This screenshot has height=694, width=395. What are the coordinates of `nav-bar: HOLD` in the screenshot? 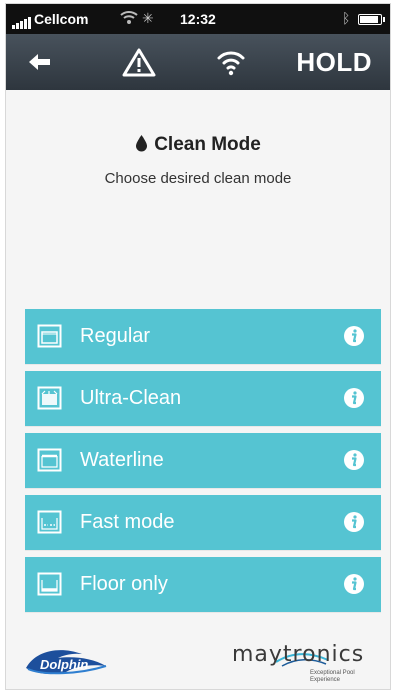 It's located at (198, 62).